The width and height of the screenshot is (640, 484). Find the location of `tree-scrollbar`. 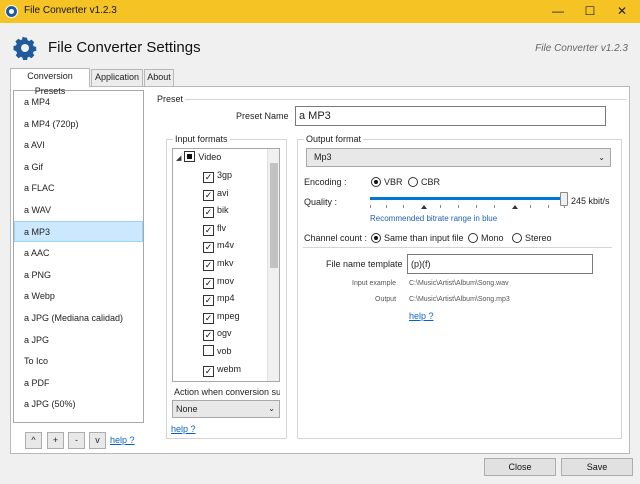

tree-scrollbar is located at coordinates (273, 265).